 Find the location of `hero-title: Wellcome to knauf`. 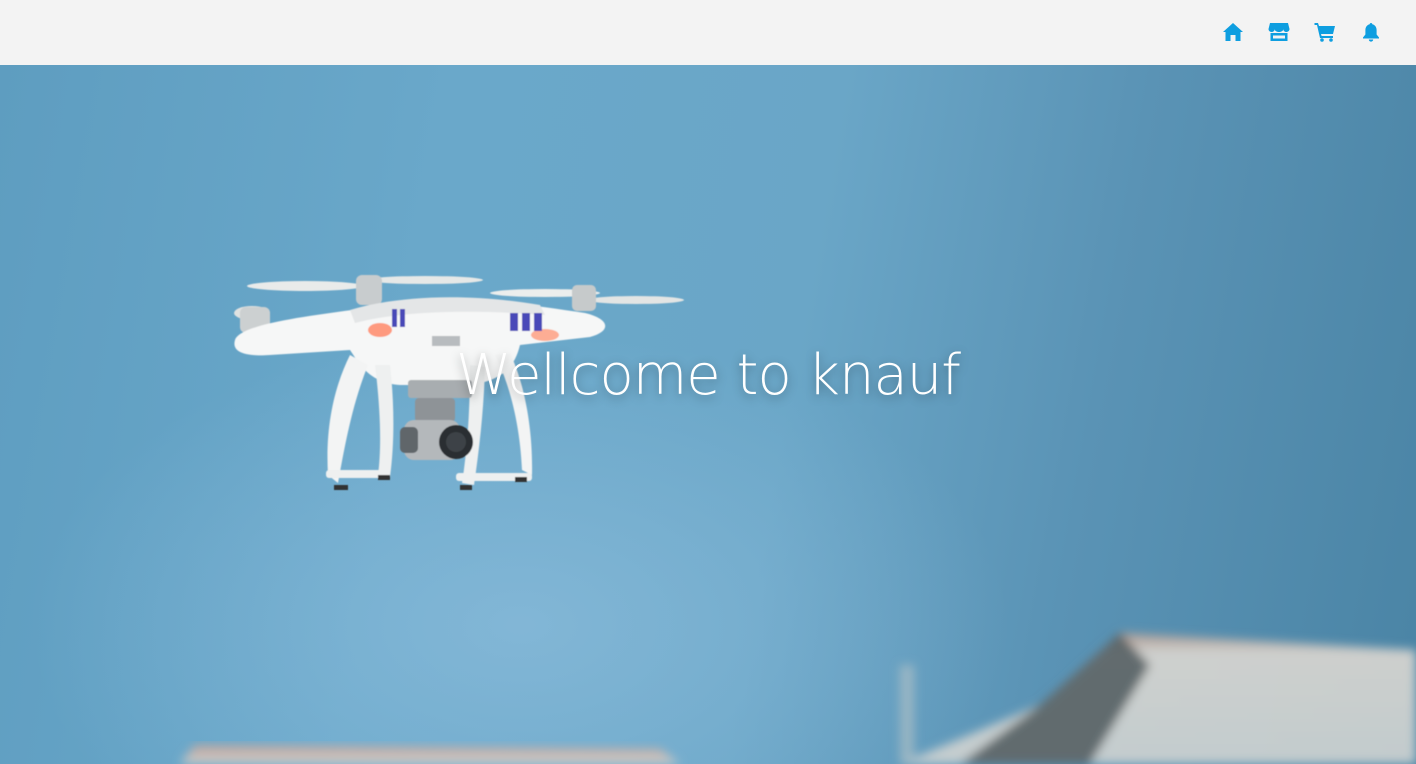

hero-title: Wellcome to knauf is located at coordinates (708, 375).